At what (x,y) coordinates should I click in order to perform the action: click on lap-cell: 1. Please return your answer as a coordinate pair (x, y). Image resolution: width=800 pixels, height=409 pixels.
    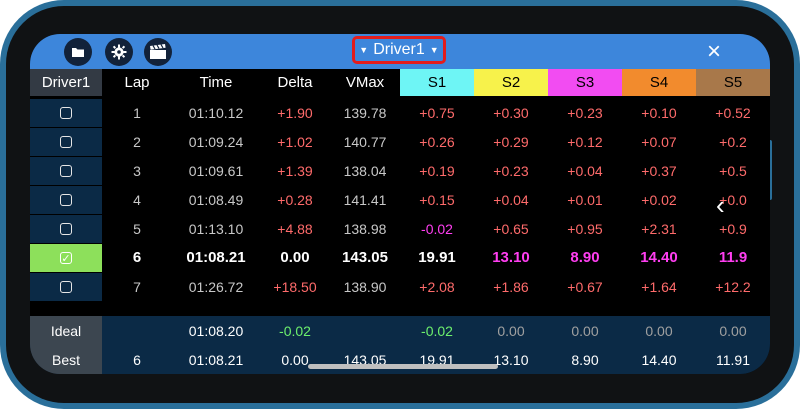
    Looking at the image, I should click on (137, 112).